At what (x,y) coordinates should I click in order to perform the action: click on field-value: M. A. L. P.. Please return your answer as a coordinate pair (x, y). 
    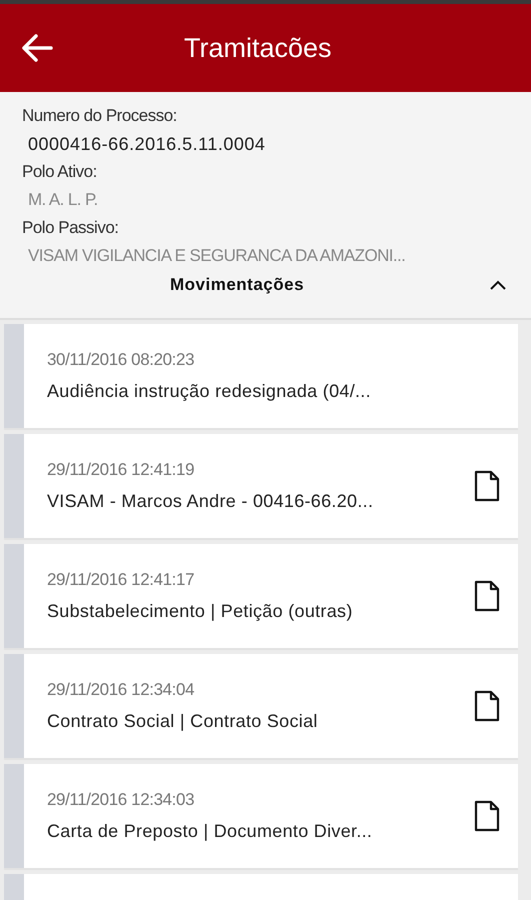
    Looking at the image, I should click on (63, 200).